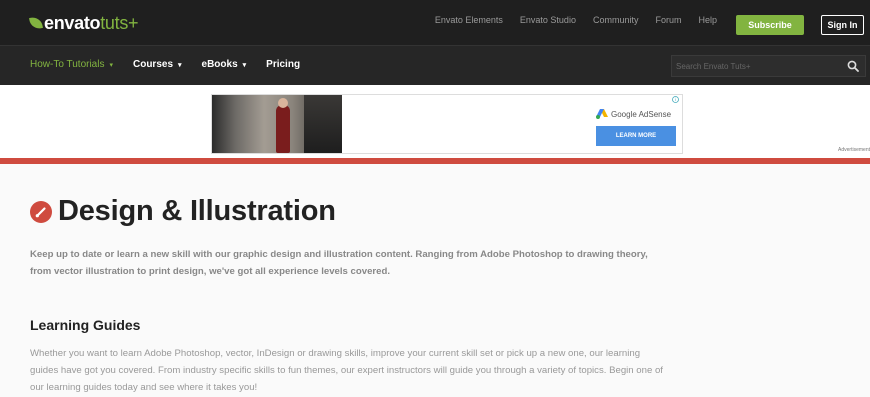 The image size is (870, 397). I want to click on adsense-icon, so click(602, 114).